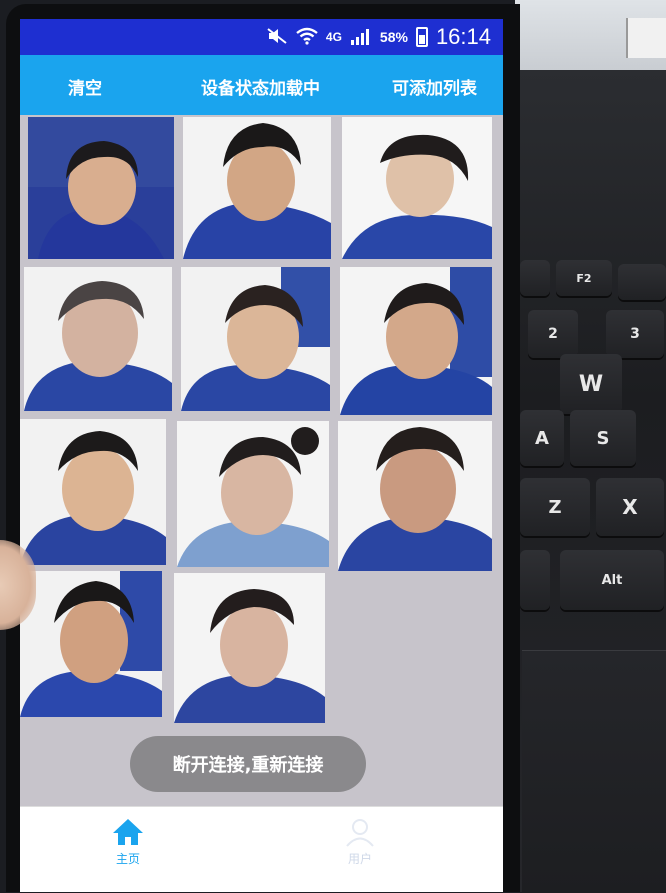  What do you see at coordinates (277, 37) in the screenshot?
I see `mute-icon` at bounding box center [277, 37].